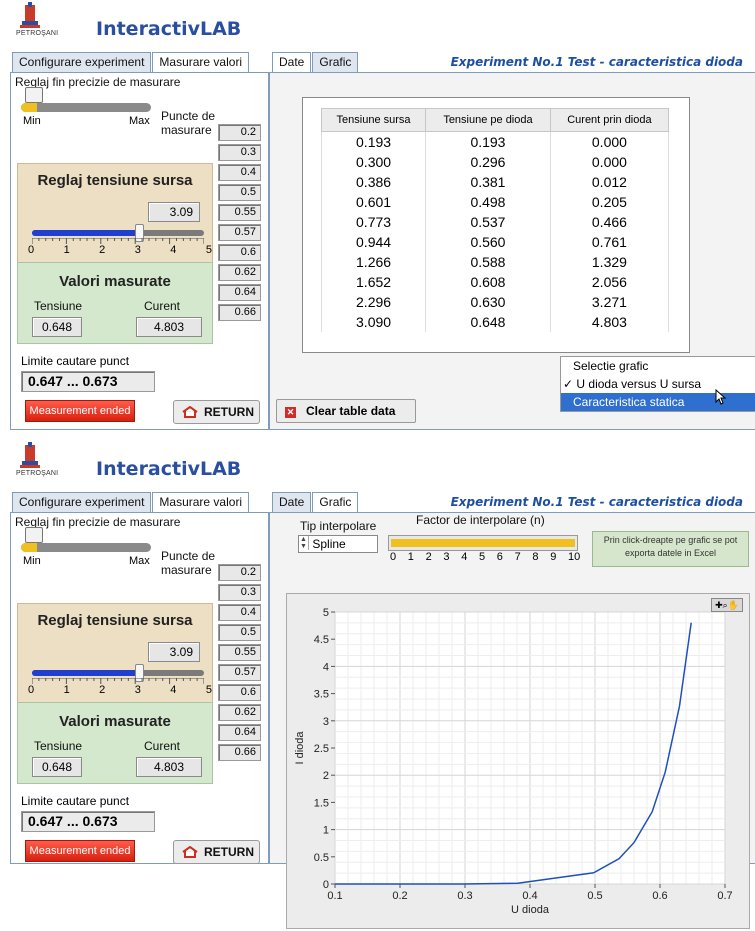 This screenshot has height=931, width=755. What do you see at coordinates (483, 543) in the screenshot?
I see `interp-factor-slider` at bounding box center [483, 543].